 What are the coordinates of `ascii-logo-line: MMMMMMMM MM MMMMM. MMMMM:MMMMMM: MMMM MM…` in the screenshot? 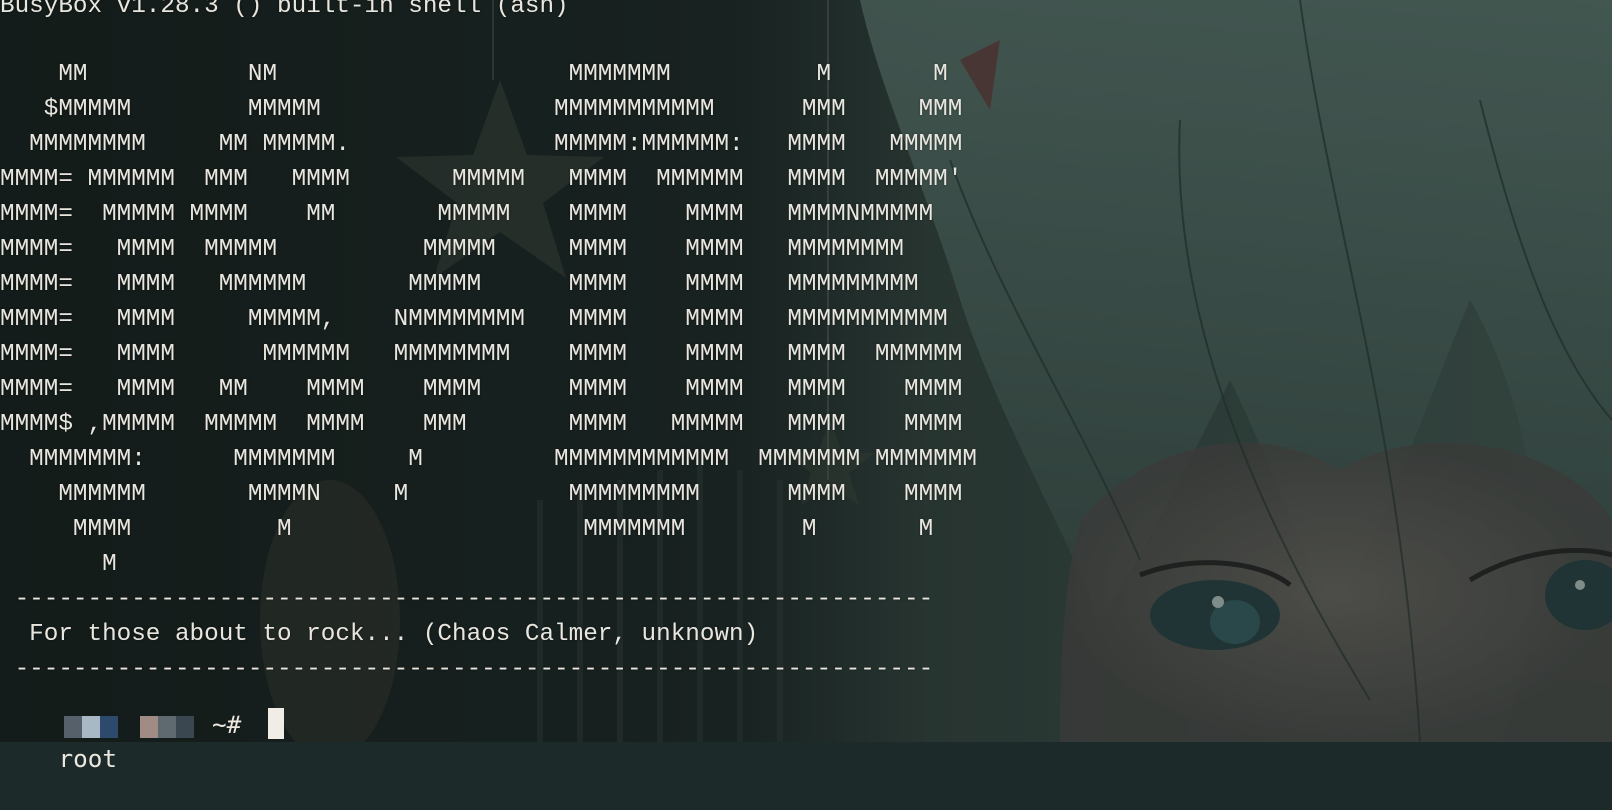 It's located at (481, 144).